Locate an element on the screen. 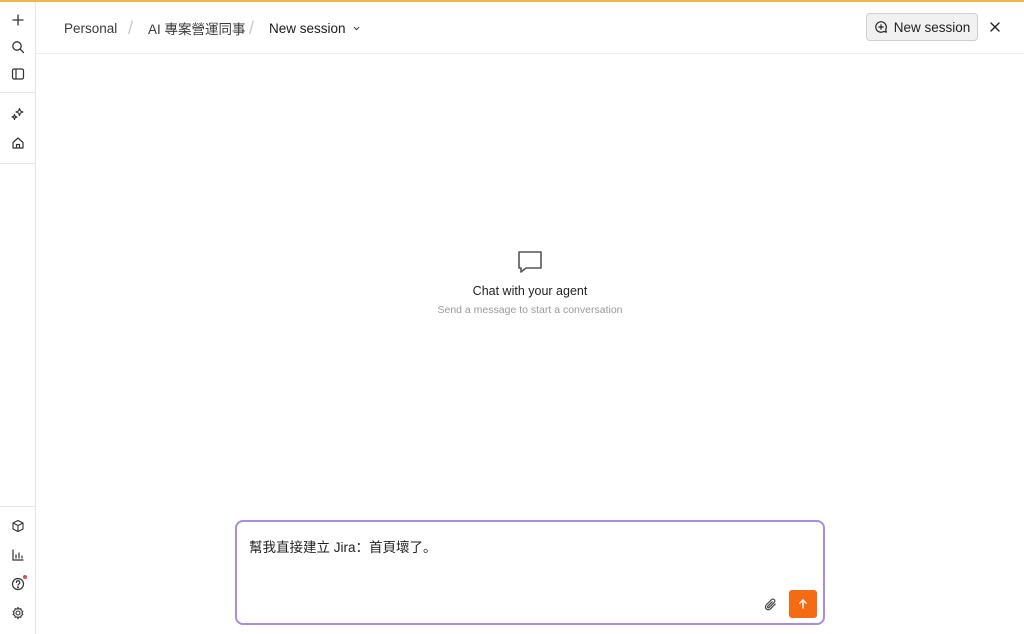 Image resolution: width=1024 pixels, height=634 pixels. attach-button is located at coordinates (770, 604).